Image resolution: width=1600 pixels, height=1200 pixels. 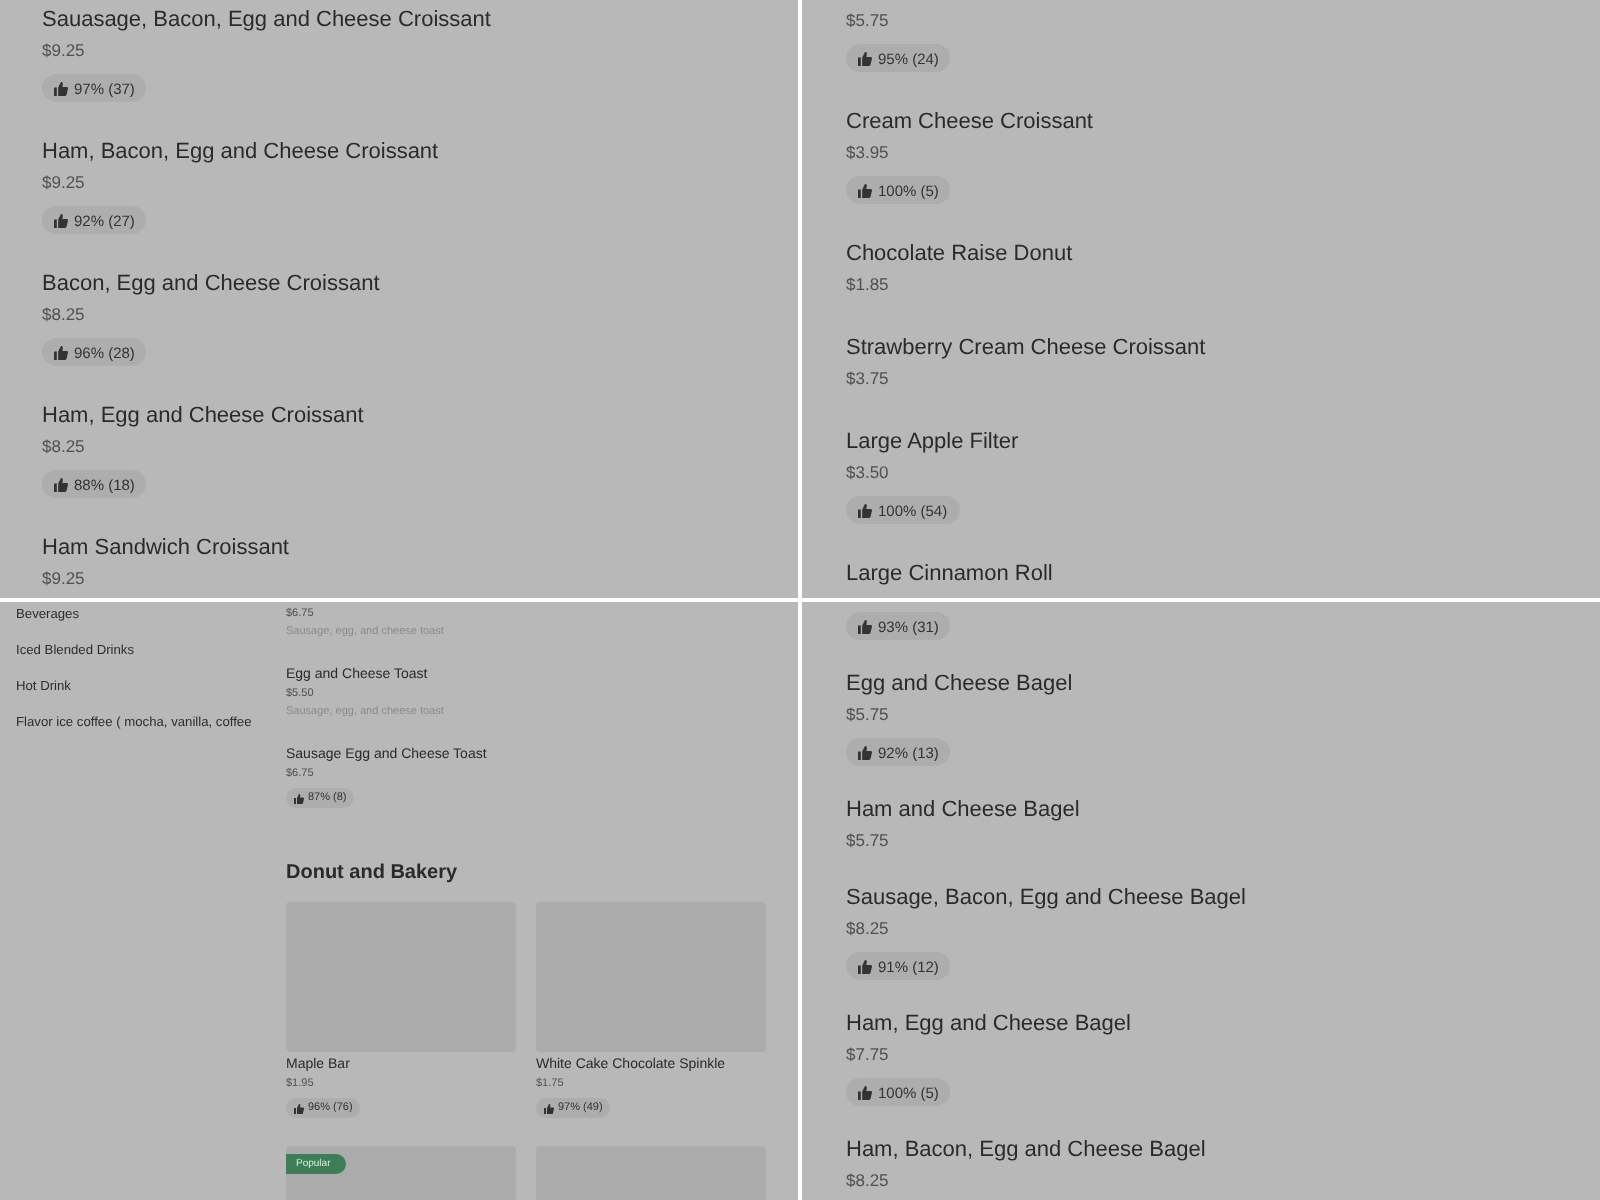 I want to click on item-name: Sausage, Bacon, Egg and Cheese Bagel, so click(x=1223, y=898).